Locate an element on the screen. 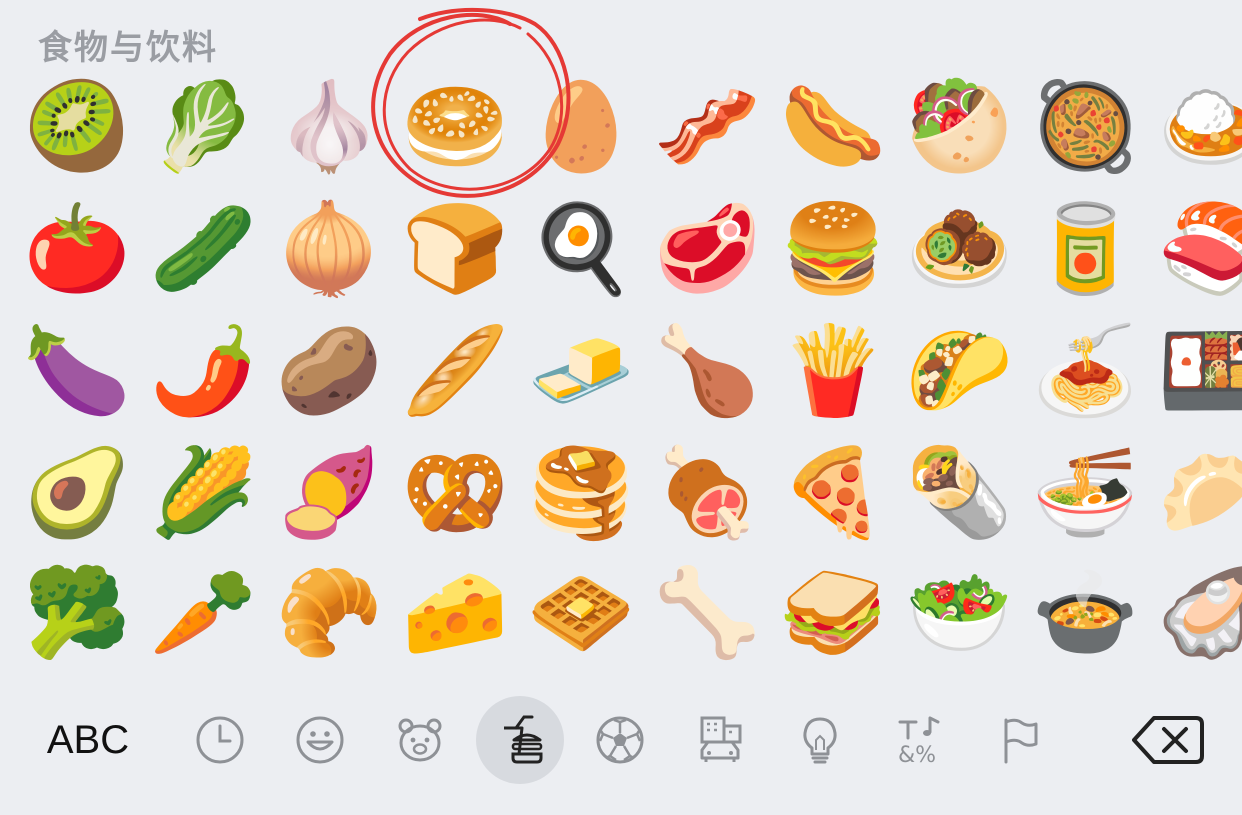 Image resolution: width=1242 pixels, height=815 pixels. onion-emoji-icon: 🧅 is located at coordinates (329, 249).